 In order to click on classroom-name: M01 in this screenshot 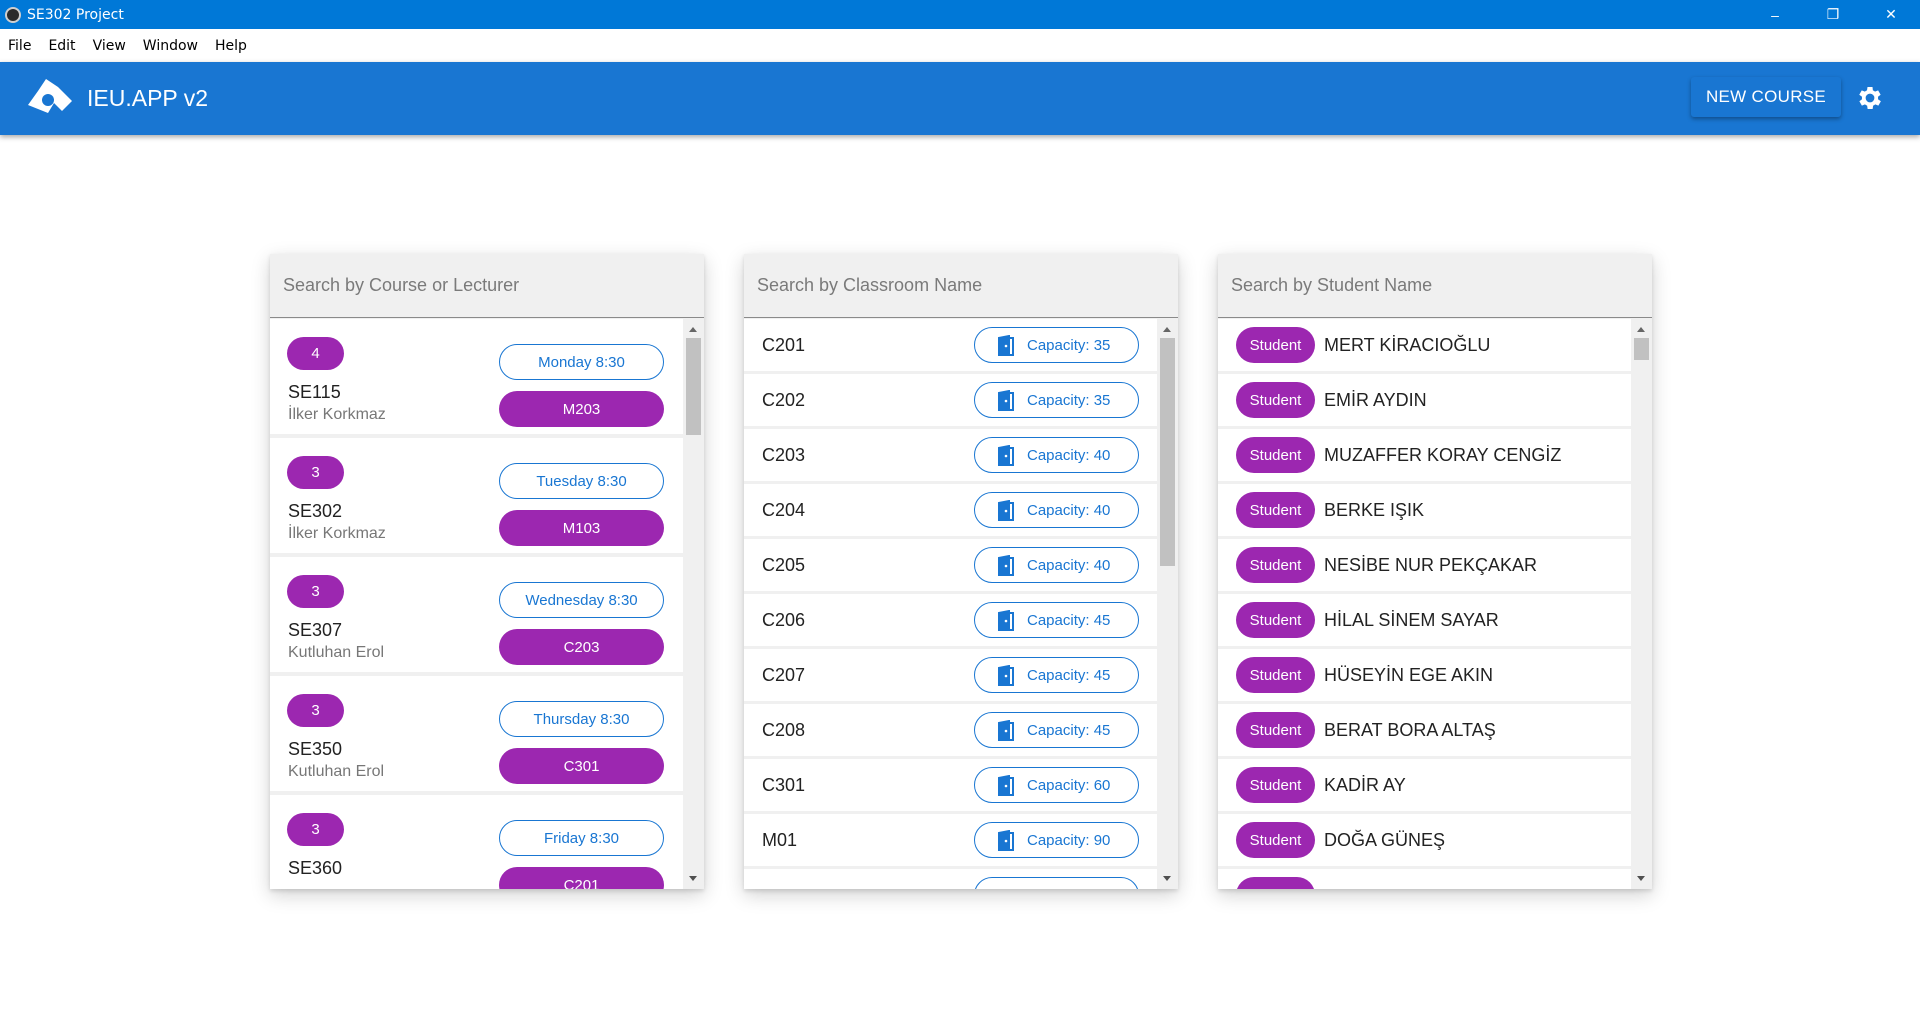, I will do `click(780, 840)`.